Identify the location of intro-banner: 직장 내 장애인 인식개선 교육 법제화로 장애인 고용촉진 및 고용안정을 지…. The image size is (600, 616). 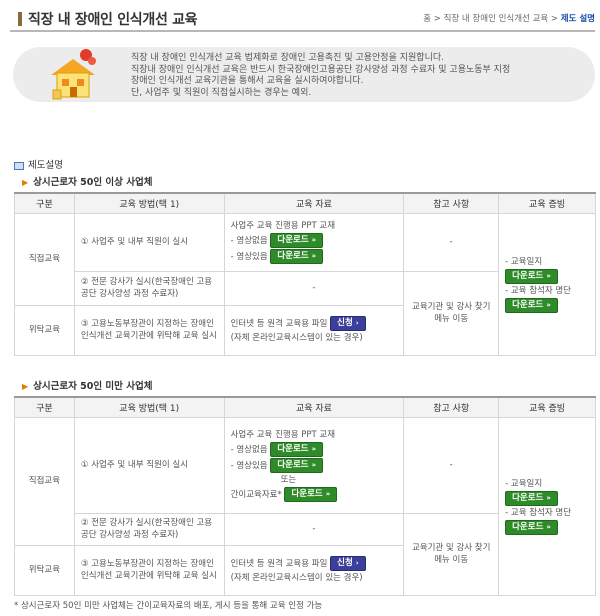
(304, 74).